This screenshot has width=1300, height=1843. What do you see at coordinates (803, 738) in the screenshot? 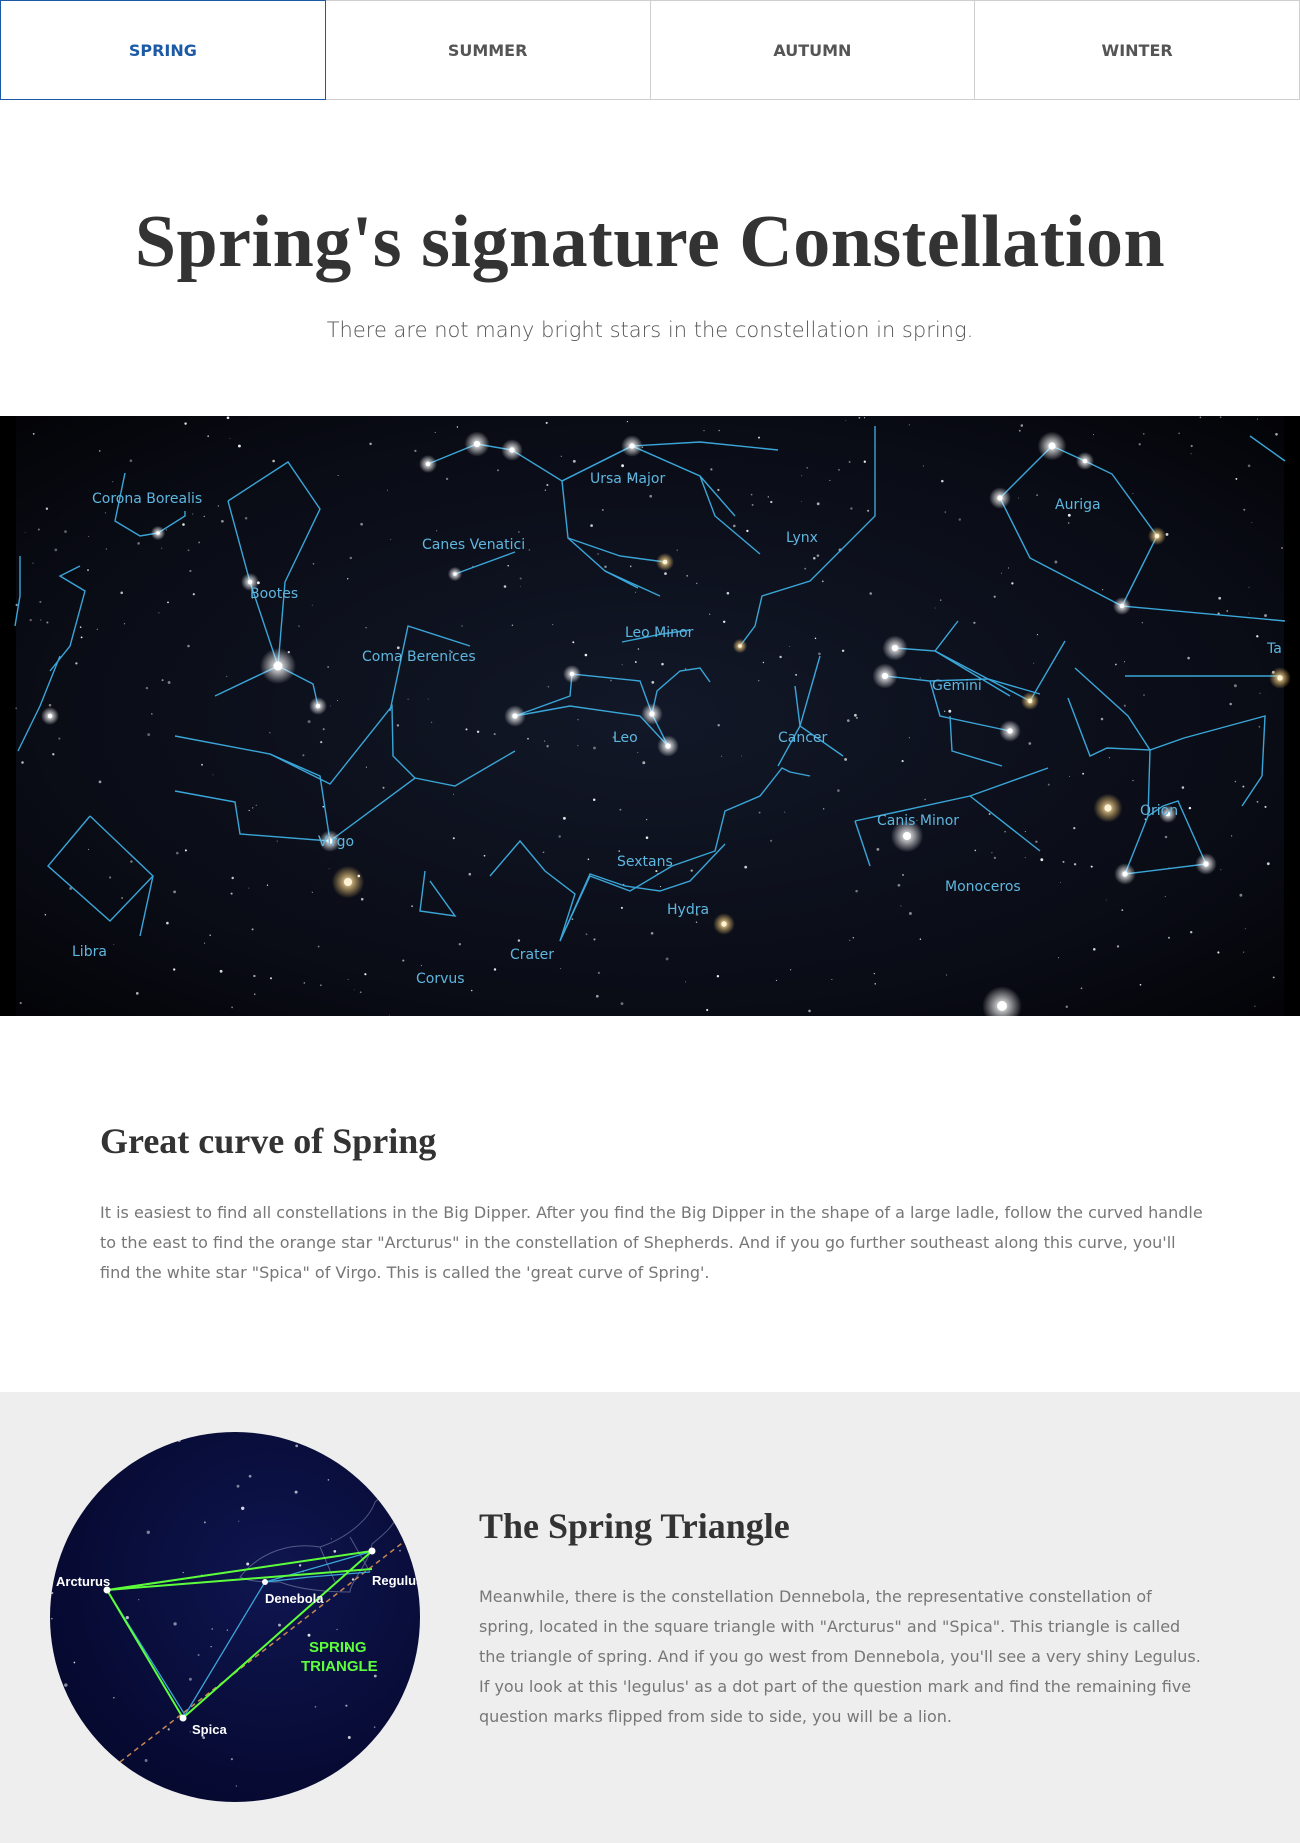
I see `label-cancer: Cancer` at bounding box center [803, 738].